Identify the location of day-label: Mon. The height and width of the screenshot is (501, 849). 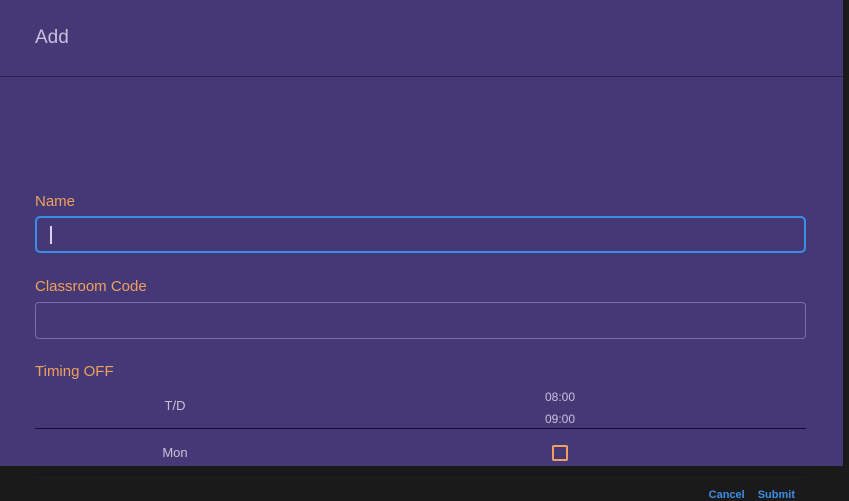
(175, 452).